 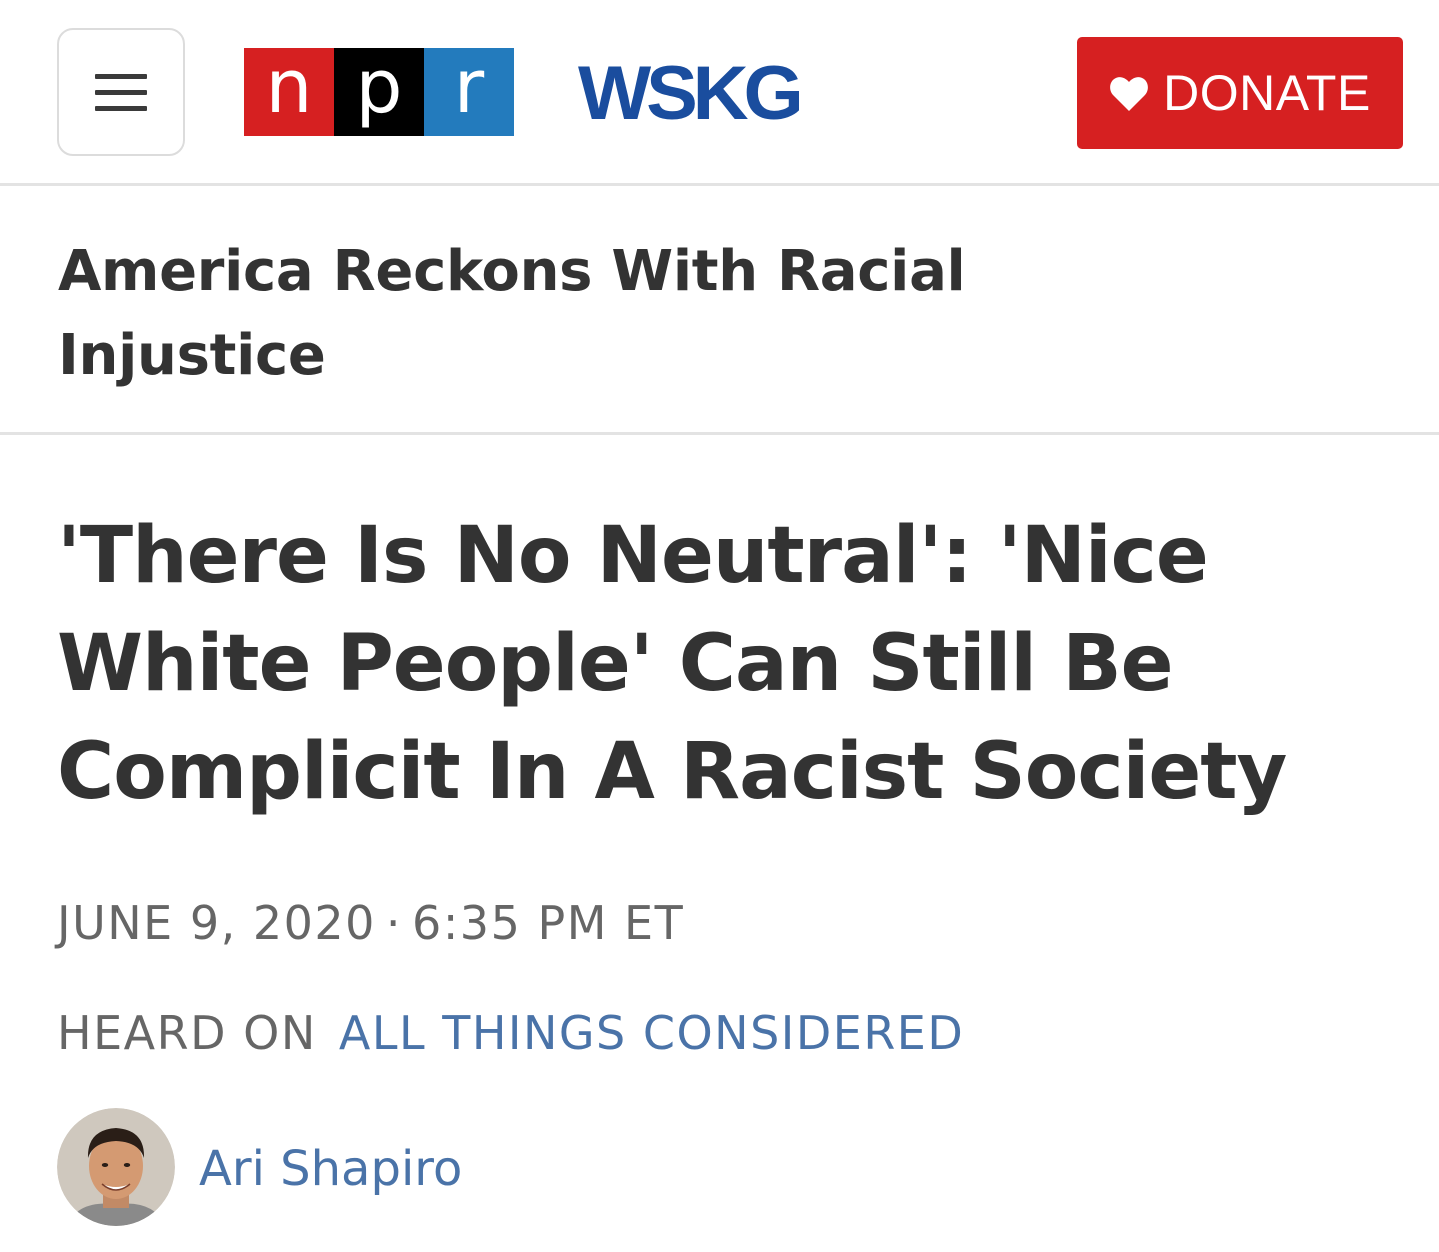 What do you see at coordinates (558, 314) in the screenshot?
I see `section-title-link: America Reckons With Racial Injustice` at bounding box center [558, 314].